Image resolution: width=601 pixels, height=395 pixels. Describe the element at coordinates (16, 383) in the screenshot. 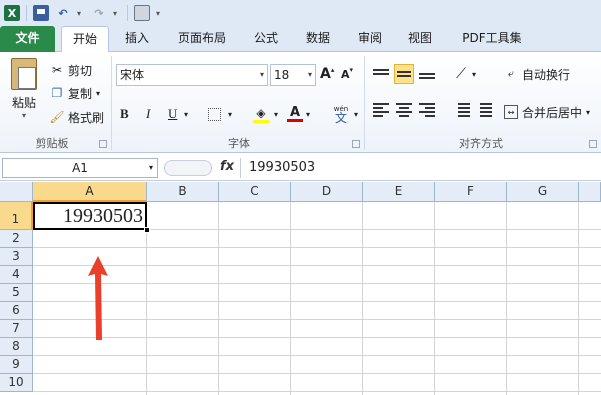

I see `row-header-10: 10` at that location.